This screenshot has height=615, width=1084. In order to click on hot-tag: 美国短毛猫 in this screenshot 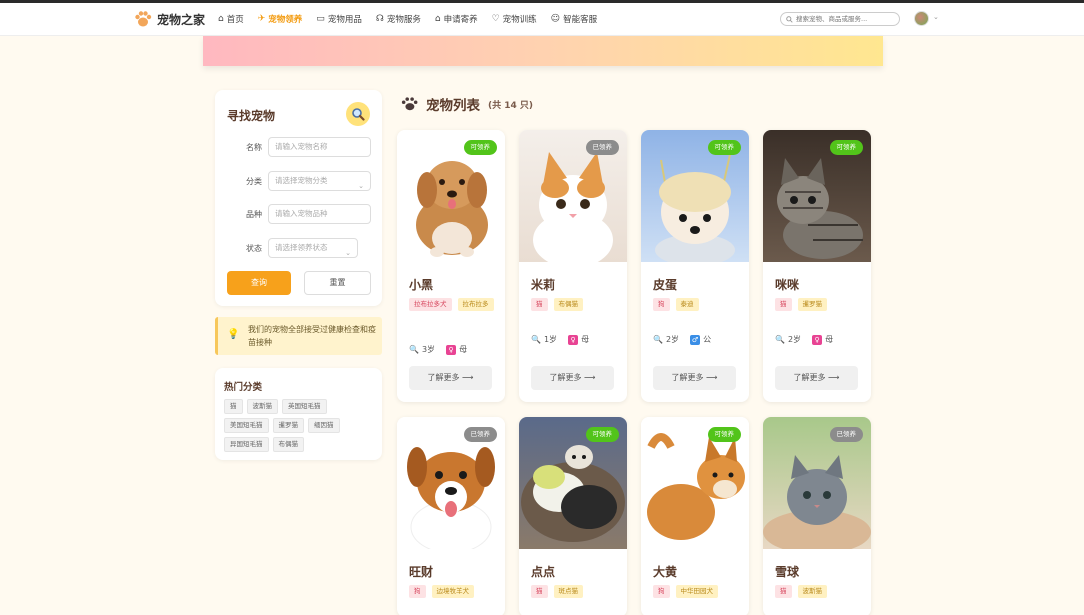, I will do `click(246, 425)`.